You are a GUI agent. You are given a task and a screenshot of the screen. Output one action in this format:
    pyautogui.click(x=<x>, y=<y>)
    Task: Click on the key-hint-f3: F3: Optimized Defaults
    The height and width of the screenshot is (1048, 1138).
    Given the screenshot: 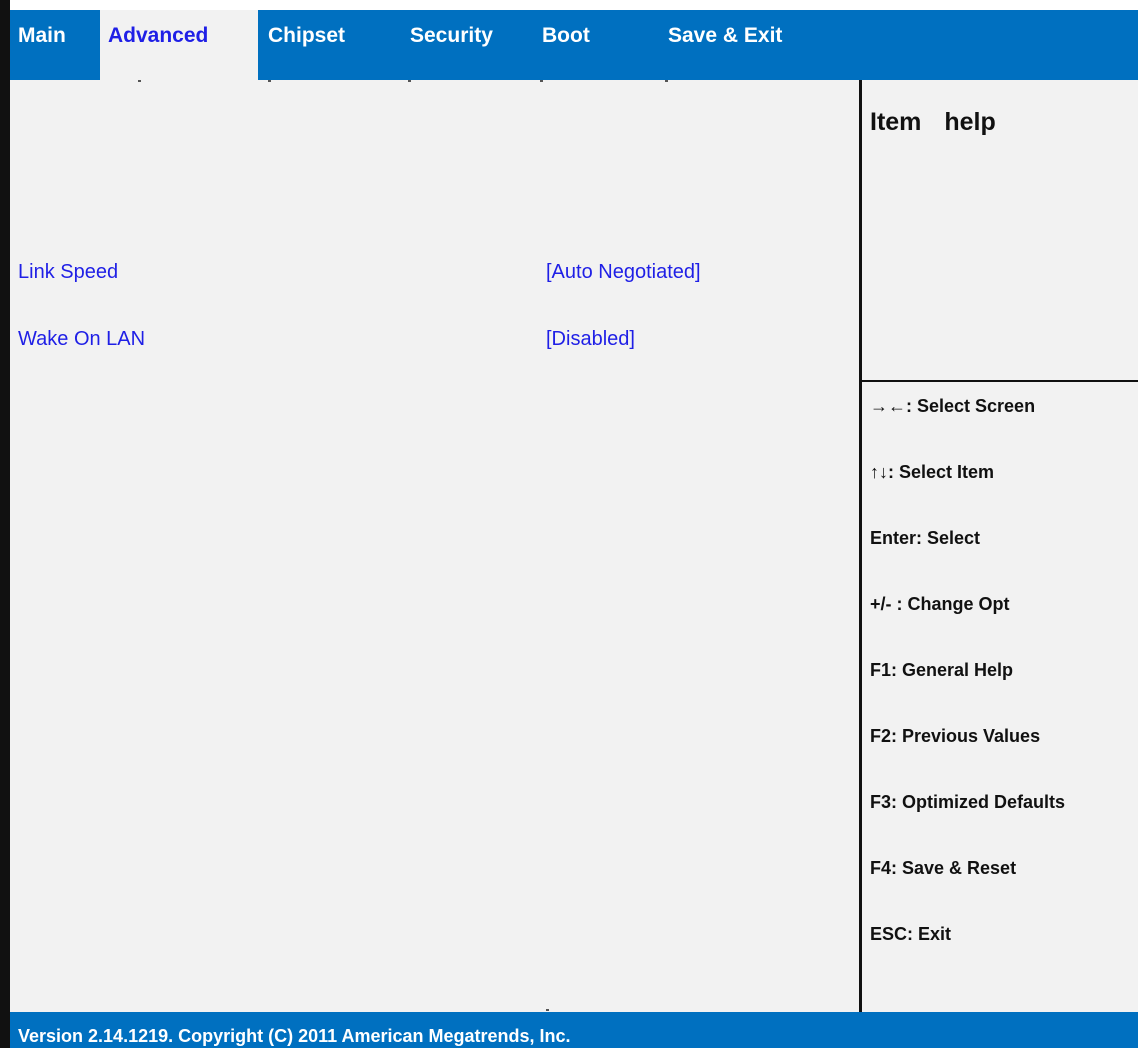 What is the action you would take?
    pyautogui.click(x=968, y=802)
    